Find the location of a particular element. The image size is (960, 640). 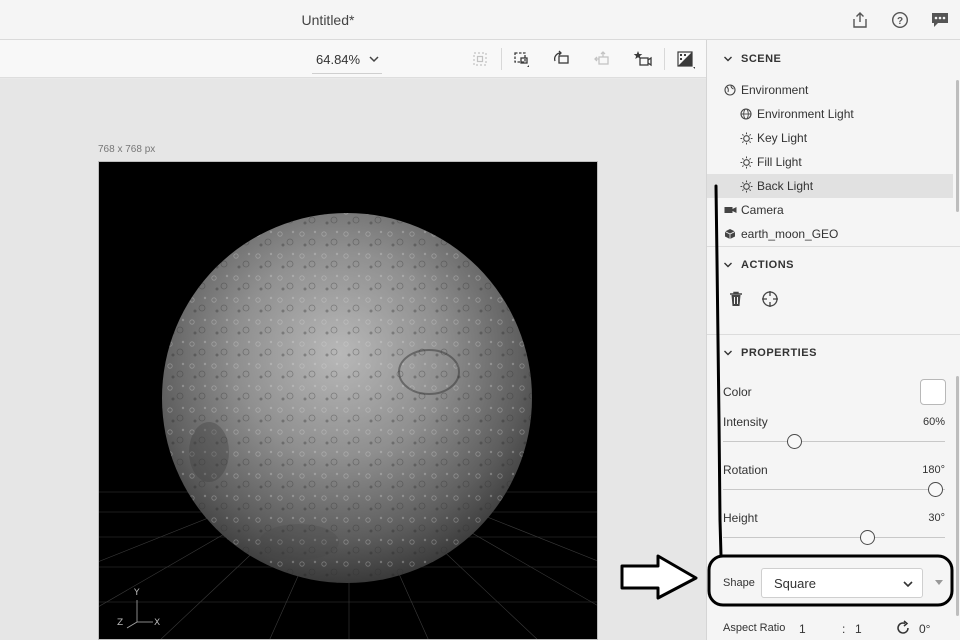

rotation-slider-thumb is located at coordinates (935, 489).